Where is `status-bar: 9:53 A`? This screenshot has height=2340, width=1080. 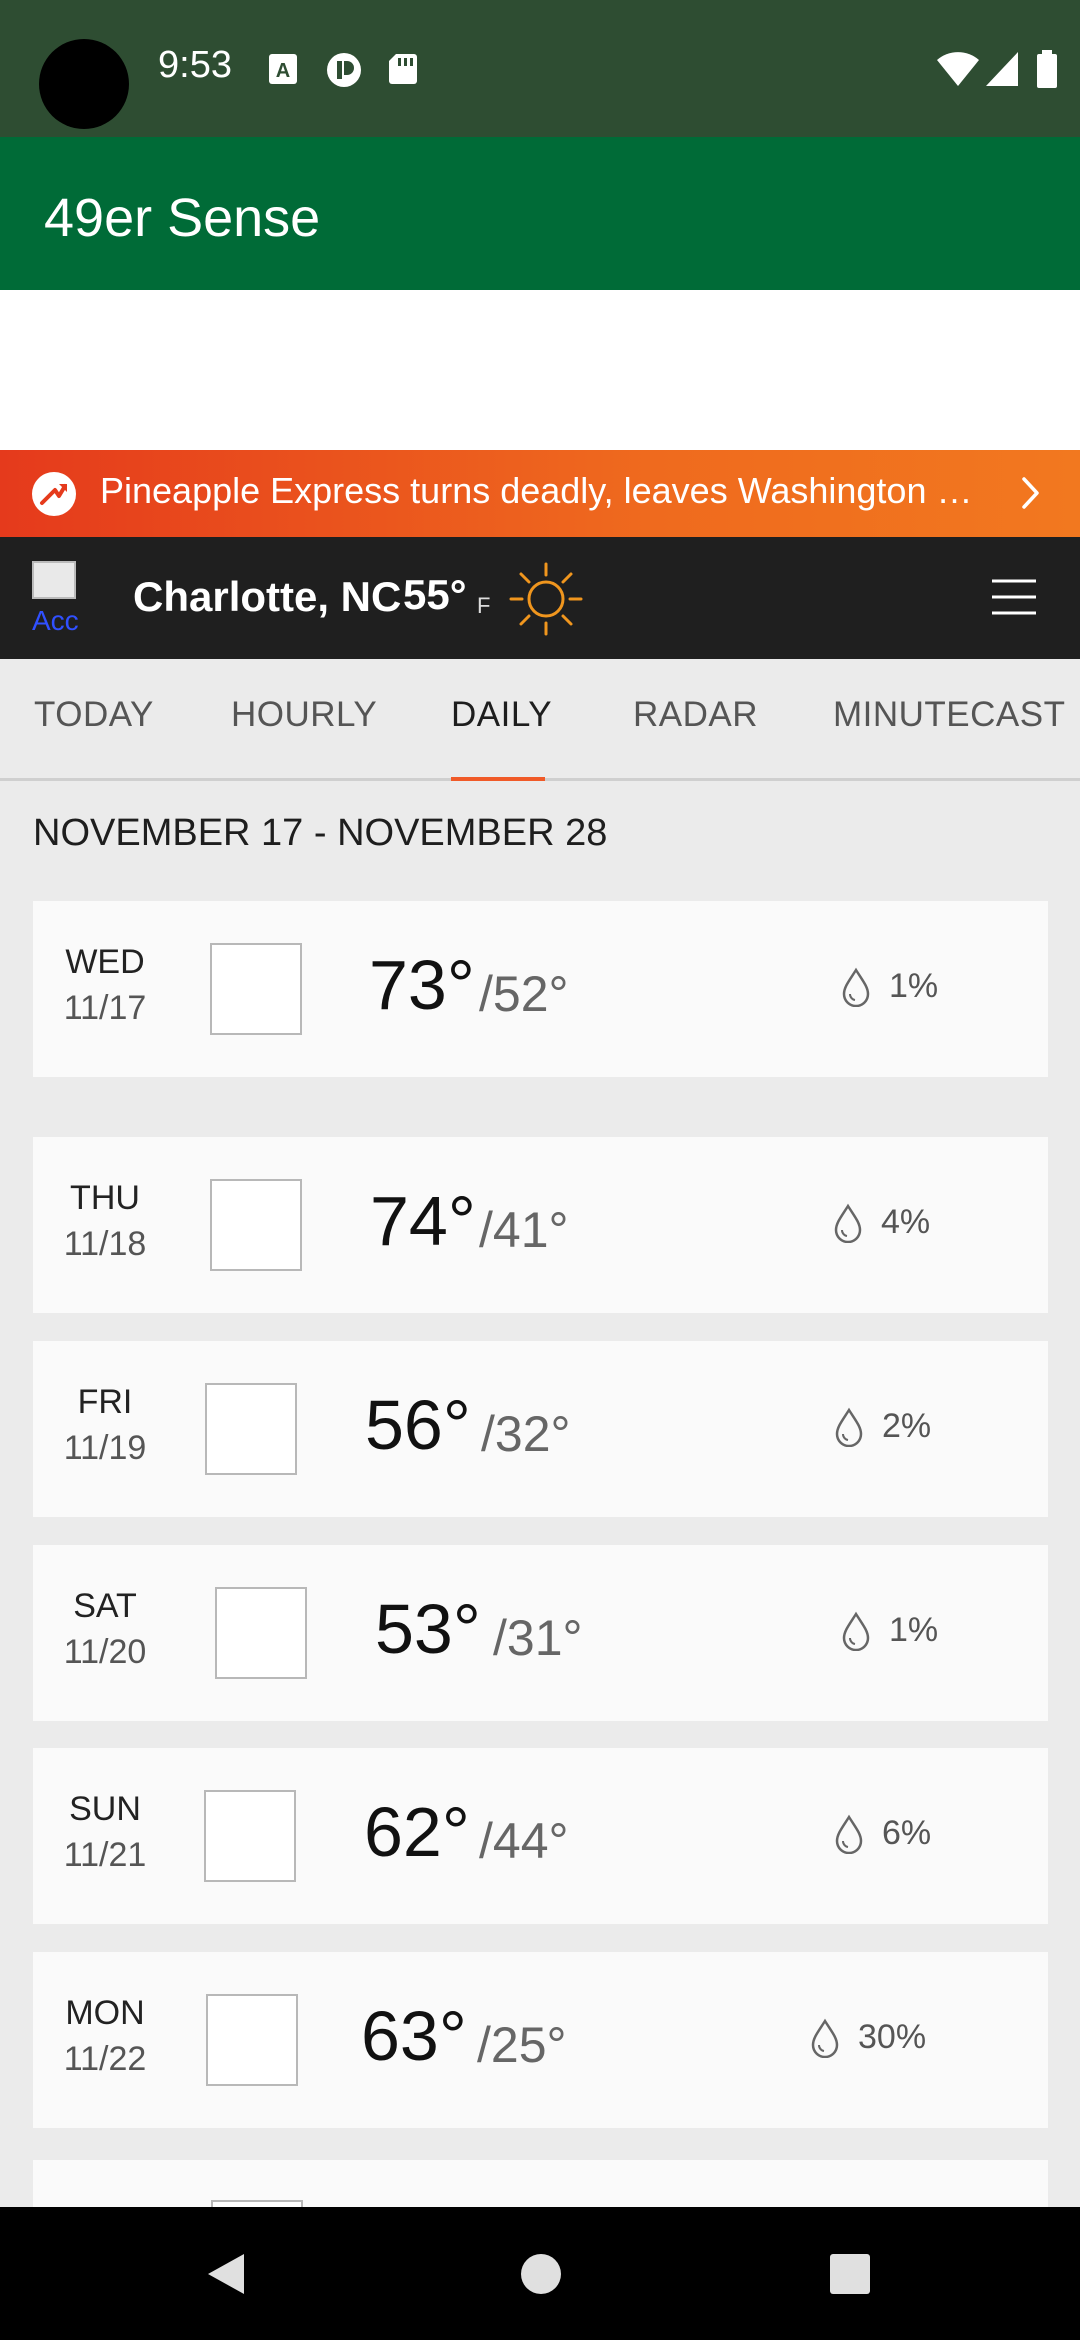
status-bar: 9:53 A is located at coordinates (540, 68).